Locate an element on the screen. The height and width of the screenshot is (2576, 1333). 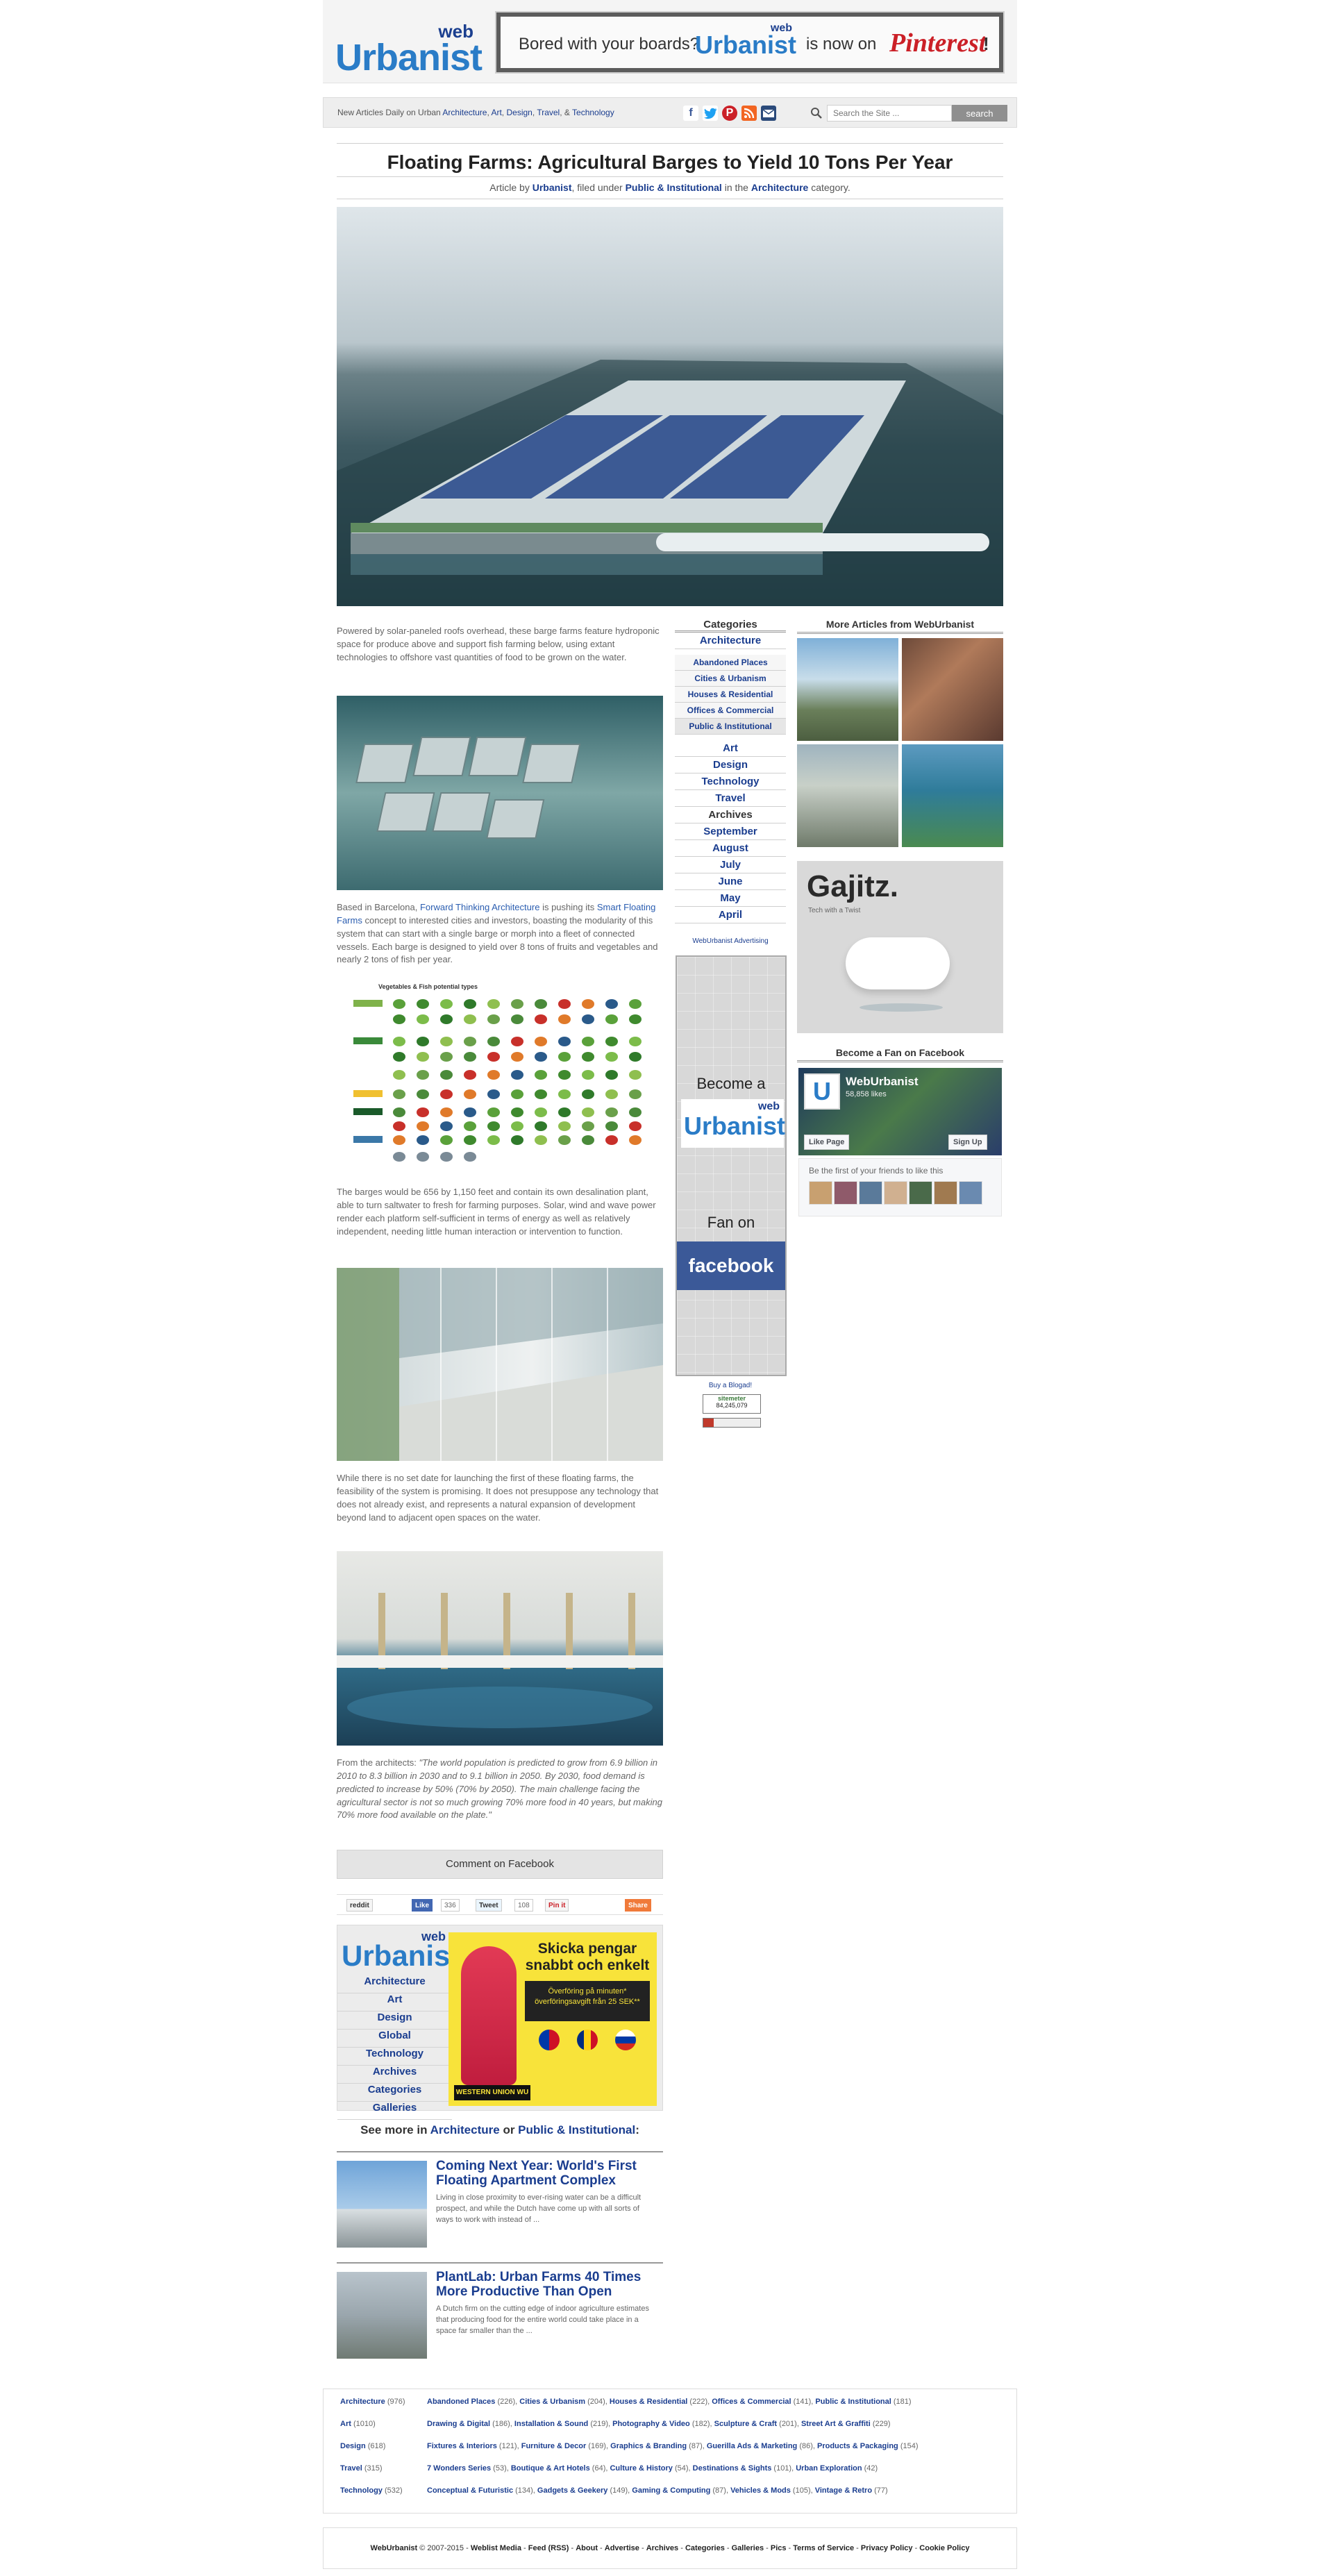
fb-page-name: WebUrbanist is located at coordinates (882, 1082).